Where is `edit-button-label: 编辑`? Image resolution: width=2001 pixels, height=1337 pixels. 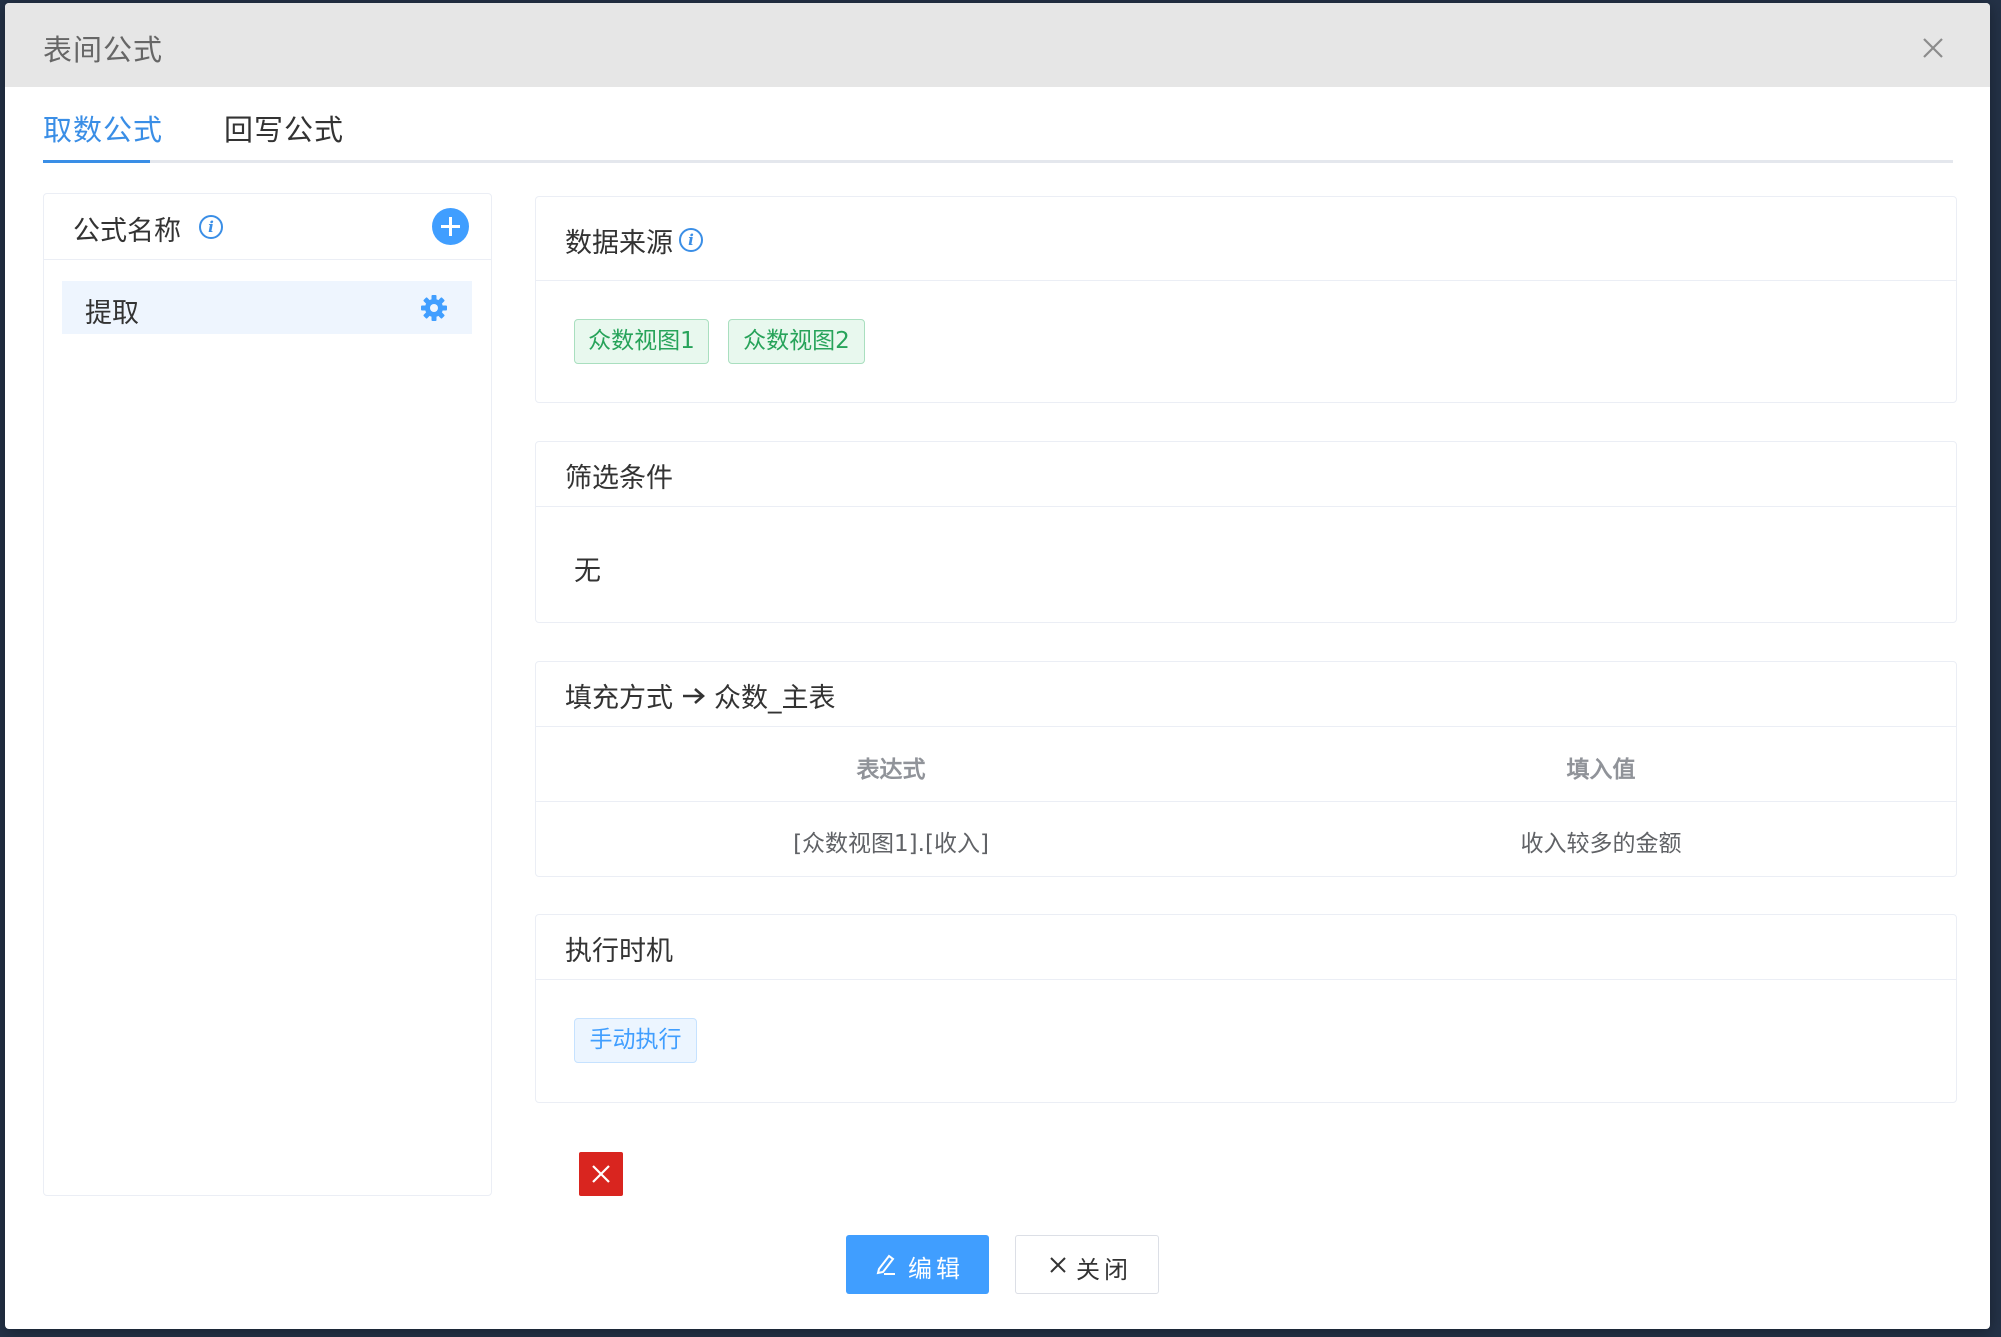
edit-button-label: 编辑 is located at coordinates (936, 1269).